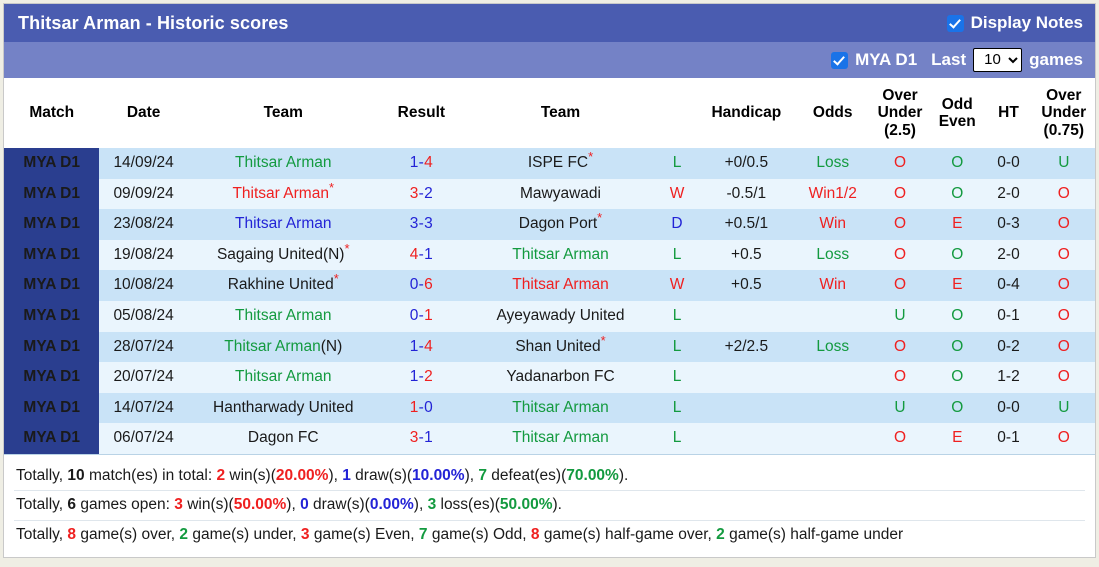 The height and width of the screenshot is (567, 1099). I want to click on away-team: Shan United*, so click(560, 347).